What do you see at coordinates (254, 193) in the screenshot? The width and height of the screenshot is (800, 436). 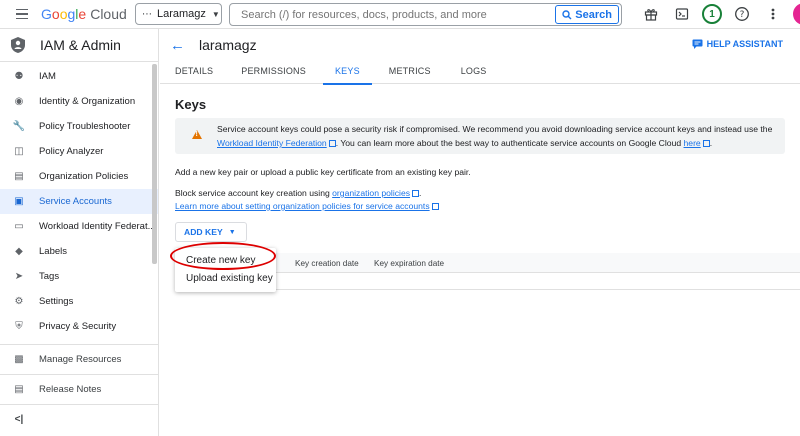 I see `block-text: Block service account key creation using` at bounding box center [254, 193].